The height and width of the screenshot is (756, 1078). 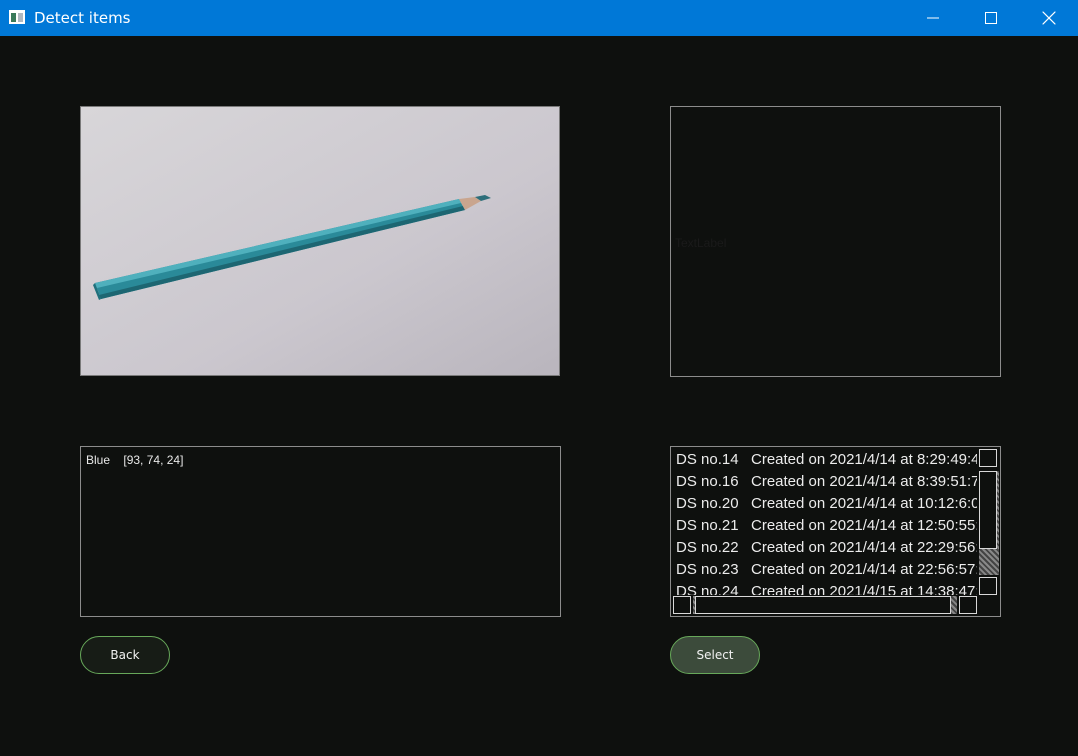 I want to click on scroll-up-button, so click(x=988, y=458).